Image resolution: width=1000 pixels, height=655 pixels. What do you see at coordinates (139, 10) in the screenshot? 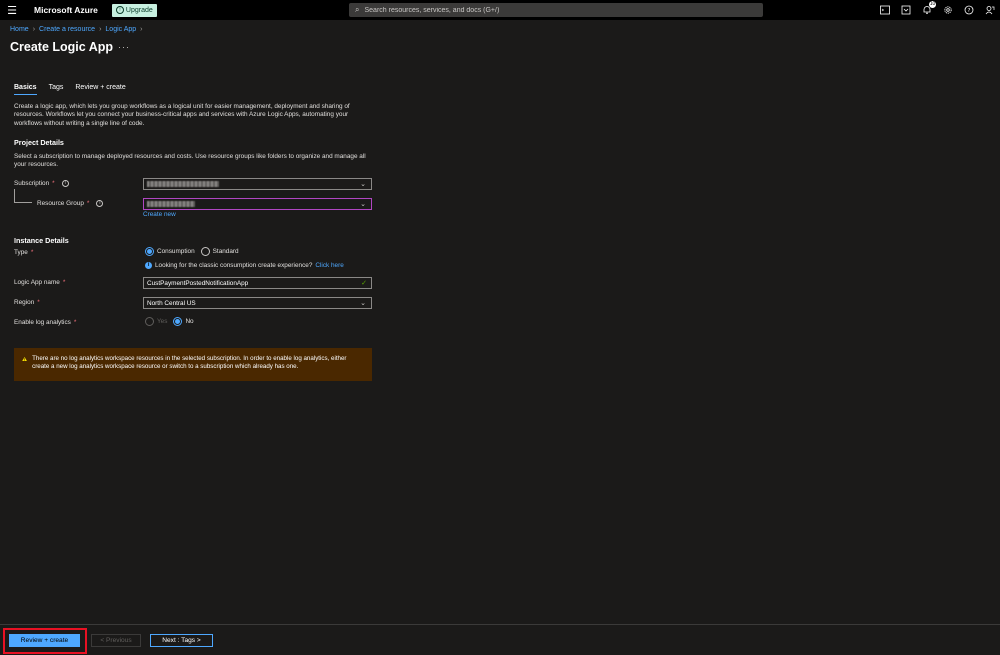
I see `upgrade-label: Upgrade` at bounding box center [139, 10].